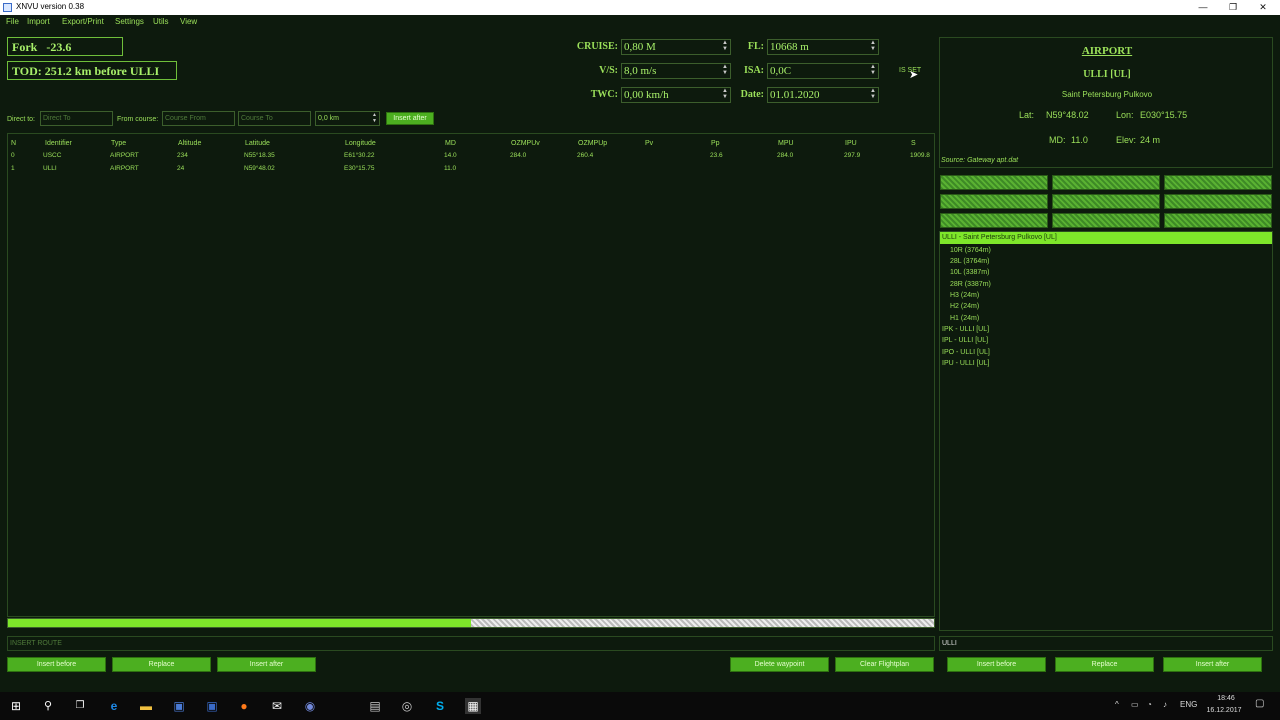 This screenshot has width=1280, height=720. I want to click on menu-utils: Utils, so click(161, 21).